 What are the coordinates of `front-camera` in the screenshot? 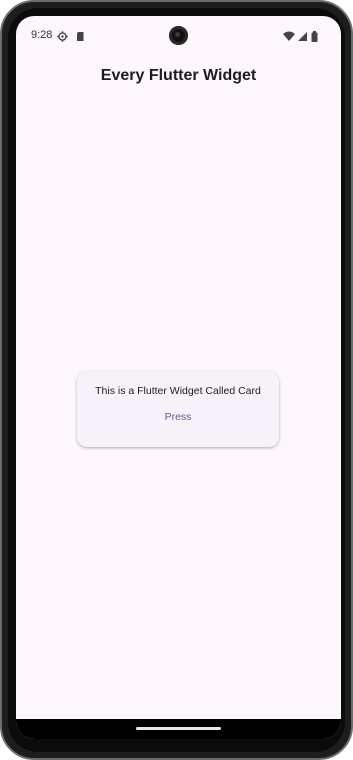 It's located at (178, 35).